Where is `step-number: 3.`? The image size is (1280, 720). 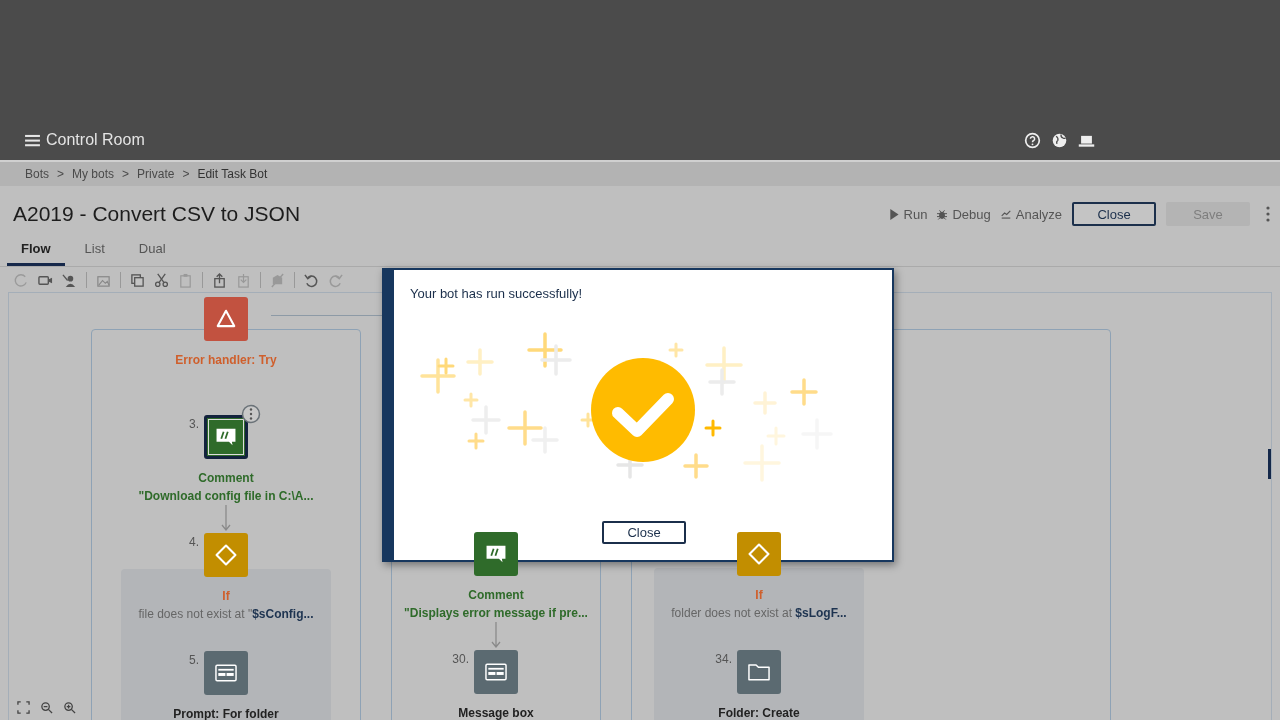
step-number: 3. is located at coordinates (194, 424).